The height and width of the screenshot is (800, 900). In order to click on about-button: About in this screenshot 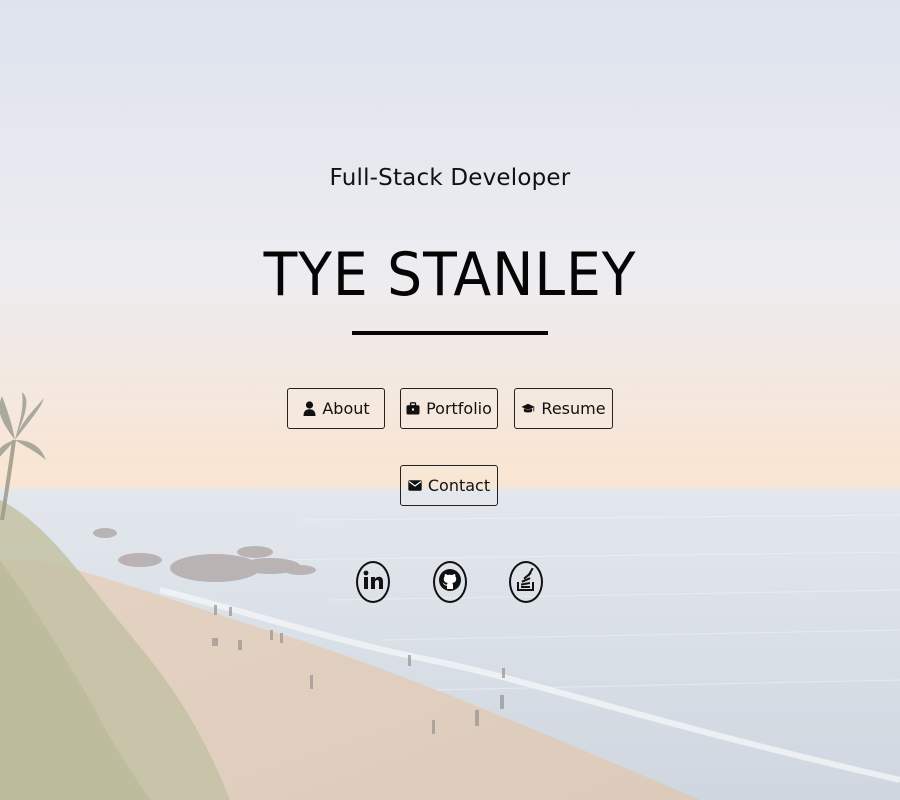, I will do `click(336, 408)`.